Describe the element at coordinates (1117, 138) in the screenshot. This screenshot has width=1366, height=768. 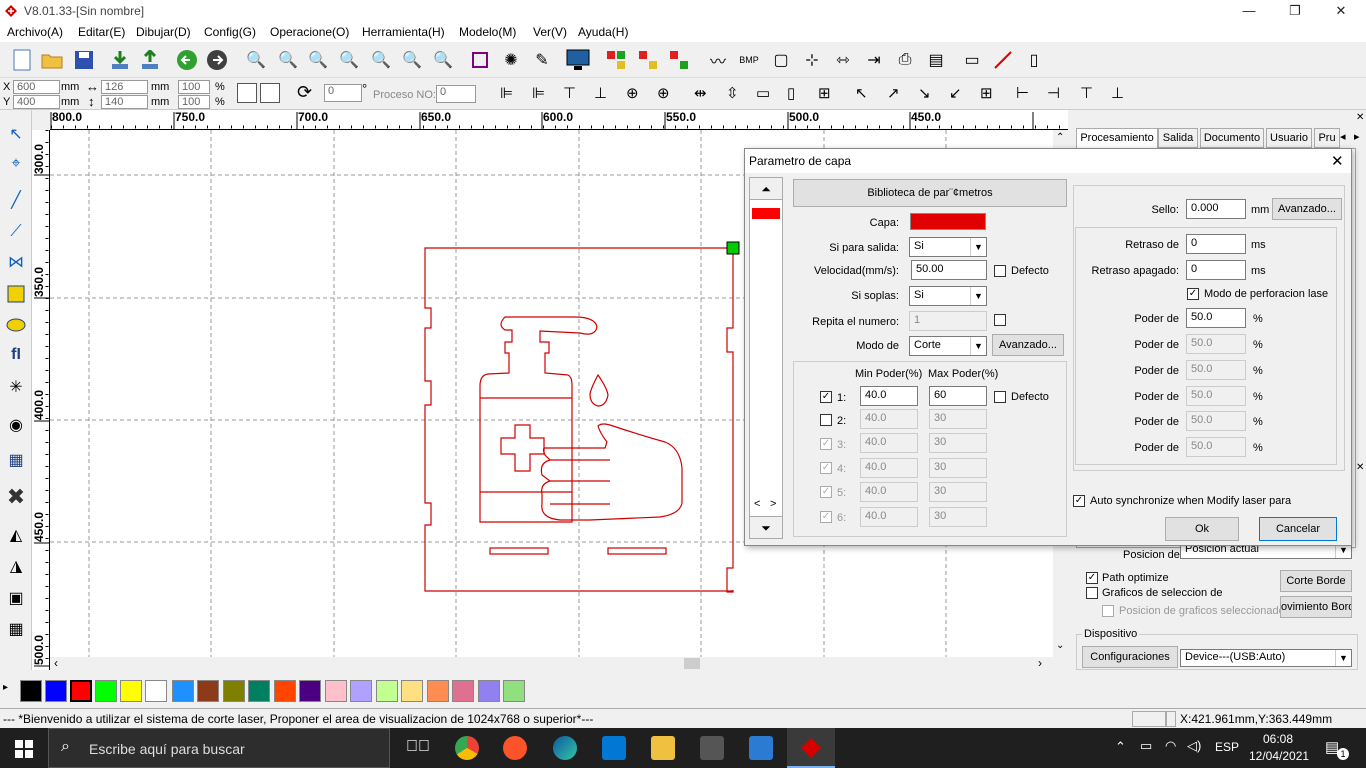
I see `tab-procesamiento: Procesamiento` at that location.